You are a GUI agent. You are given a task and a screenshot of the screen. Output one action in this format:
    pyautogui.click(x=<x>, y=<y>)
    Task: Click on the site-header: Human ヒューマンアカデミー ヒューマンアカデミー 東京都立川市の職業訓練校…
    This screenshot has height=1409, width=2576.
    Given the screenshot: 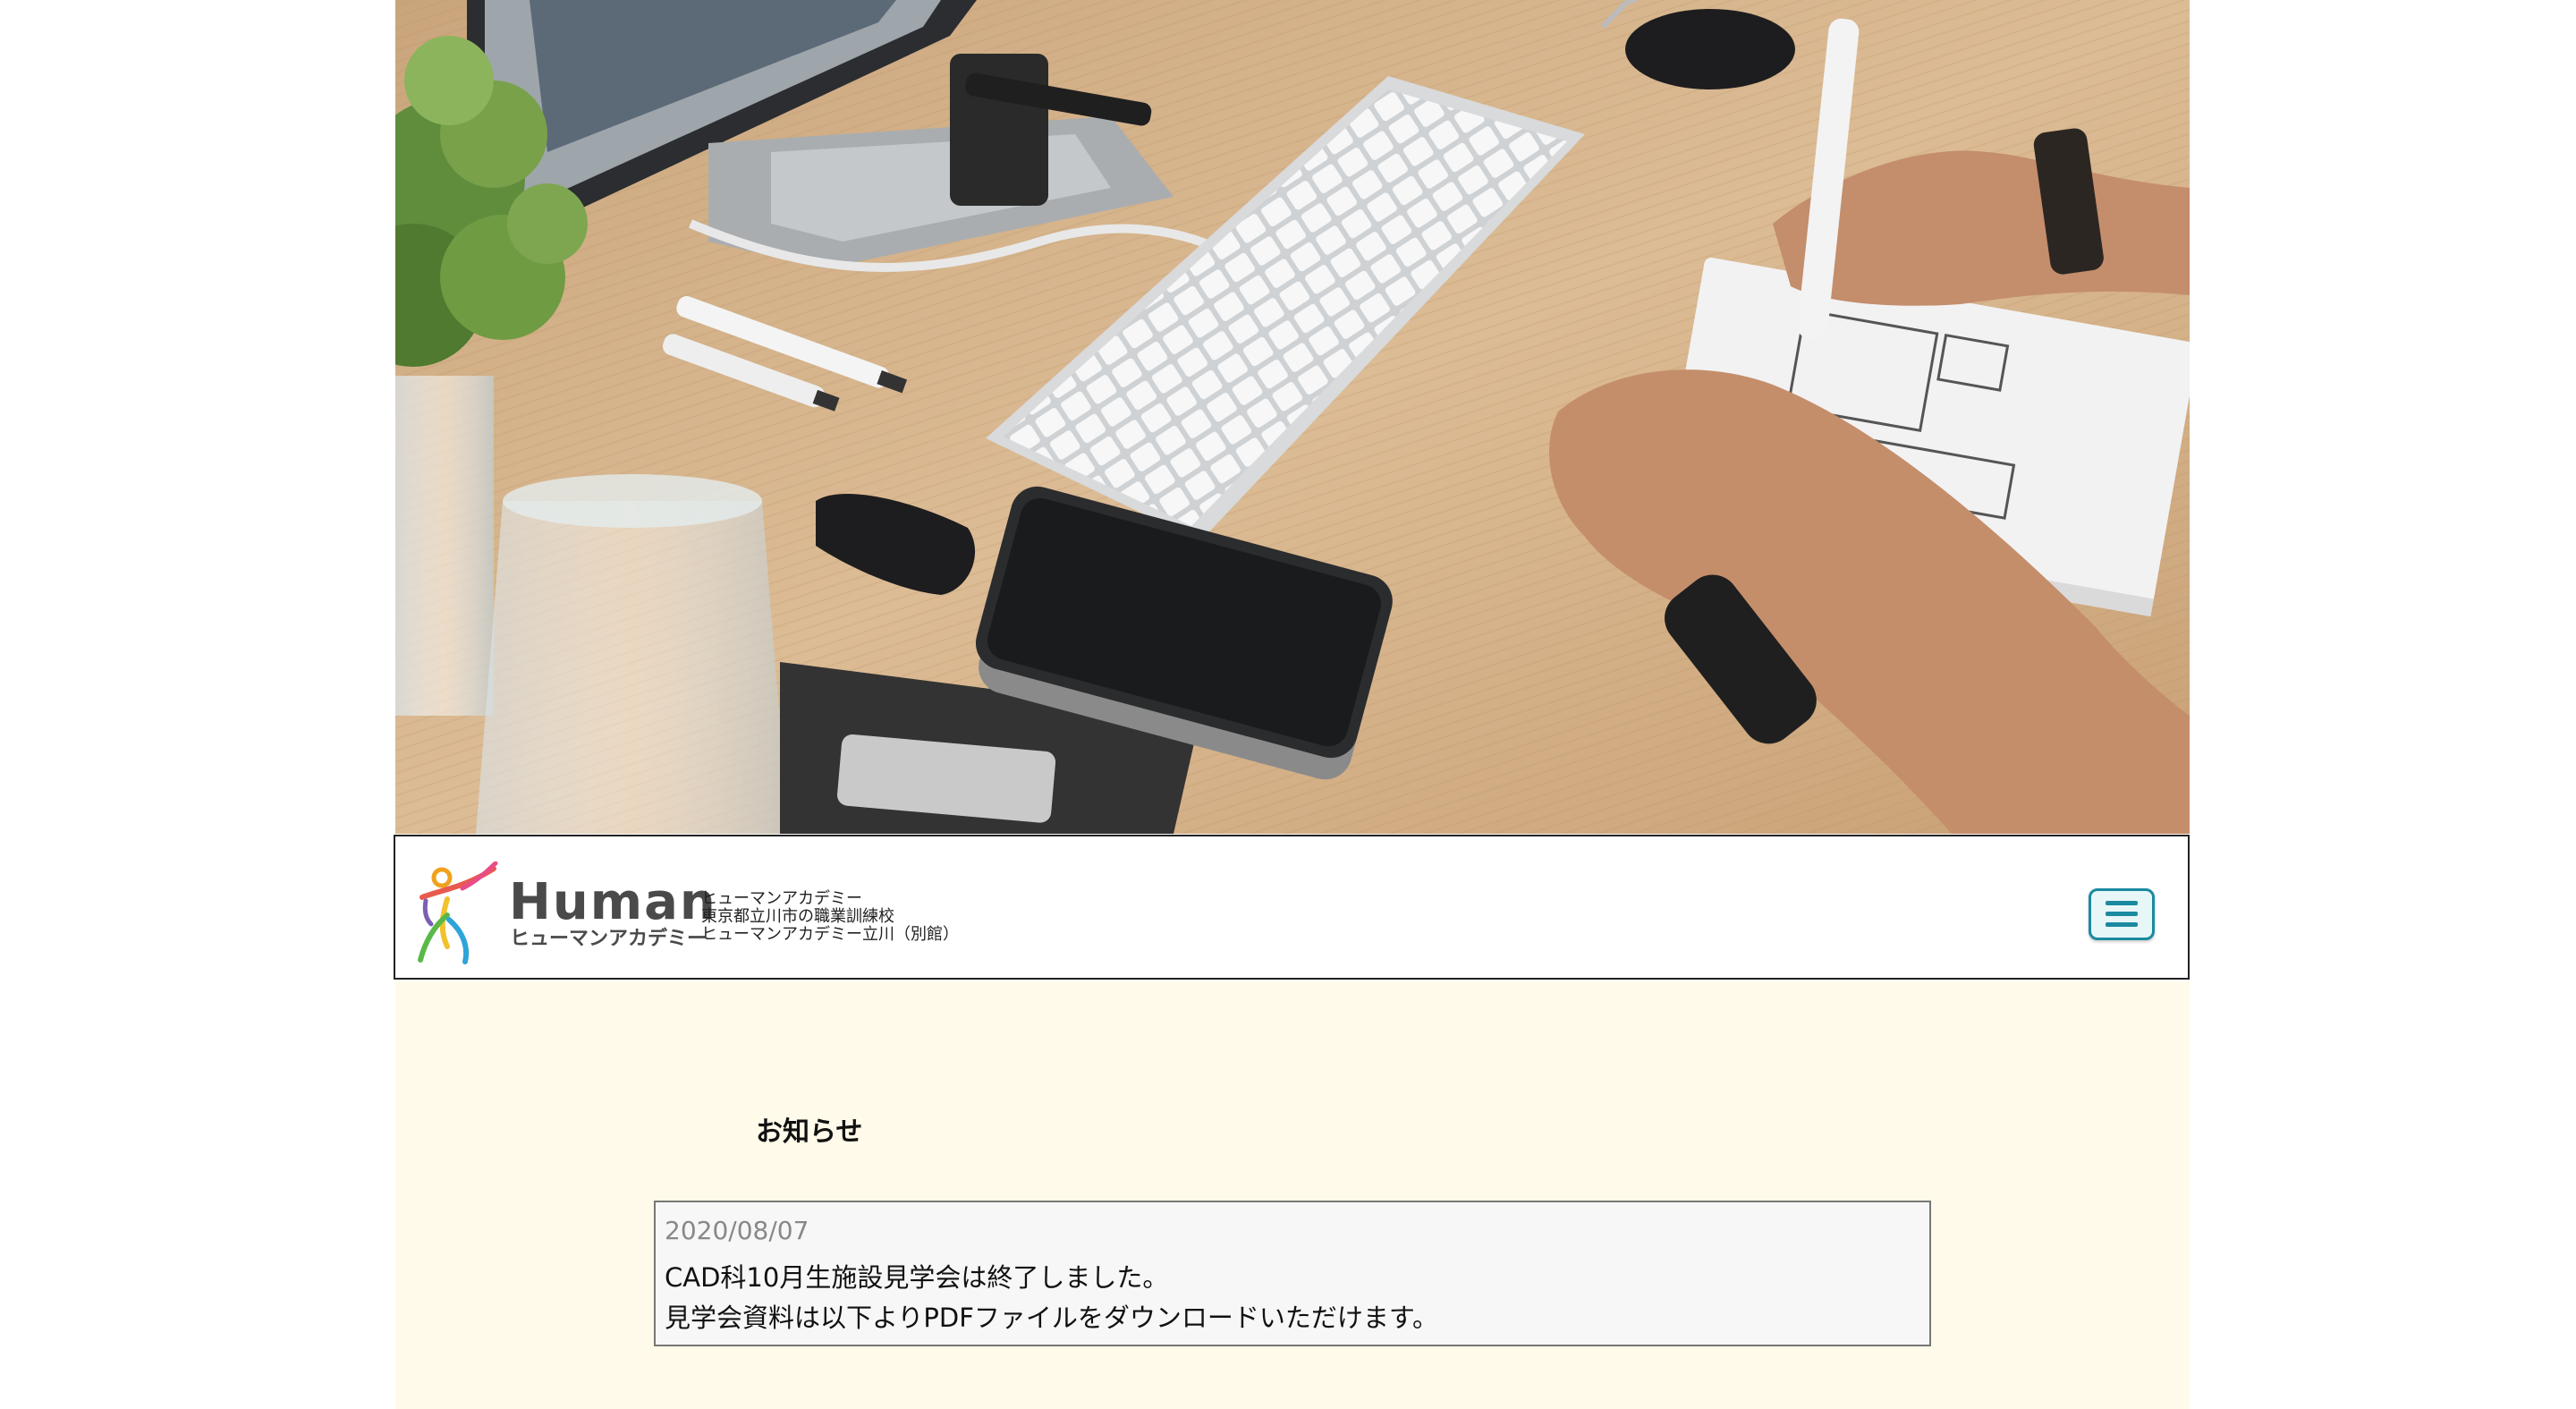 What is the action you would take?
    pyautogui.click(x=1292, y=907)
    